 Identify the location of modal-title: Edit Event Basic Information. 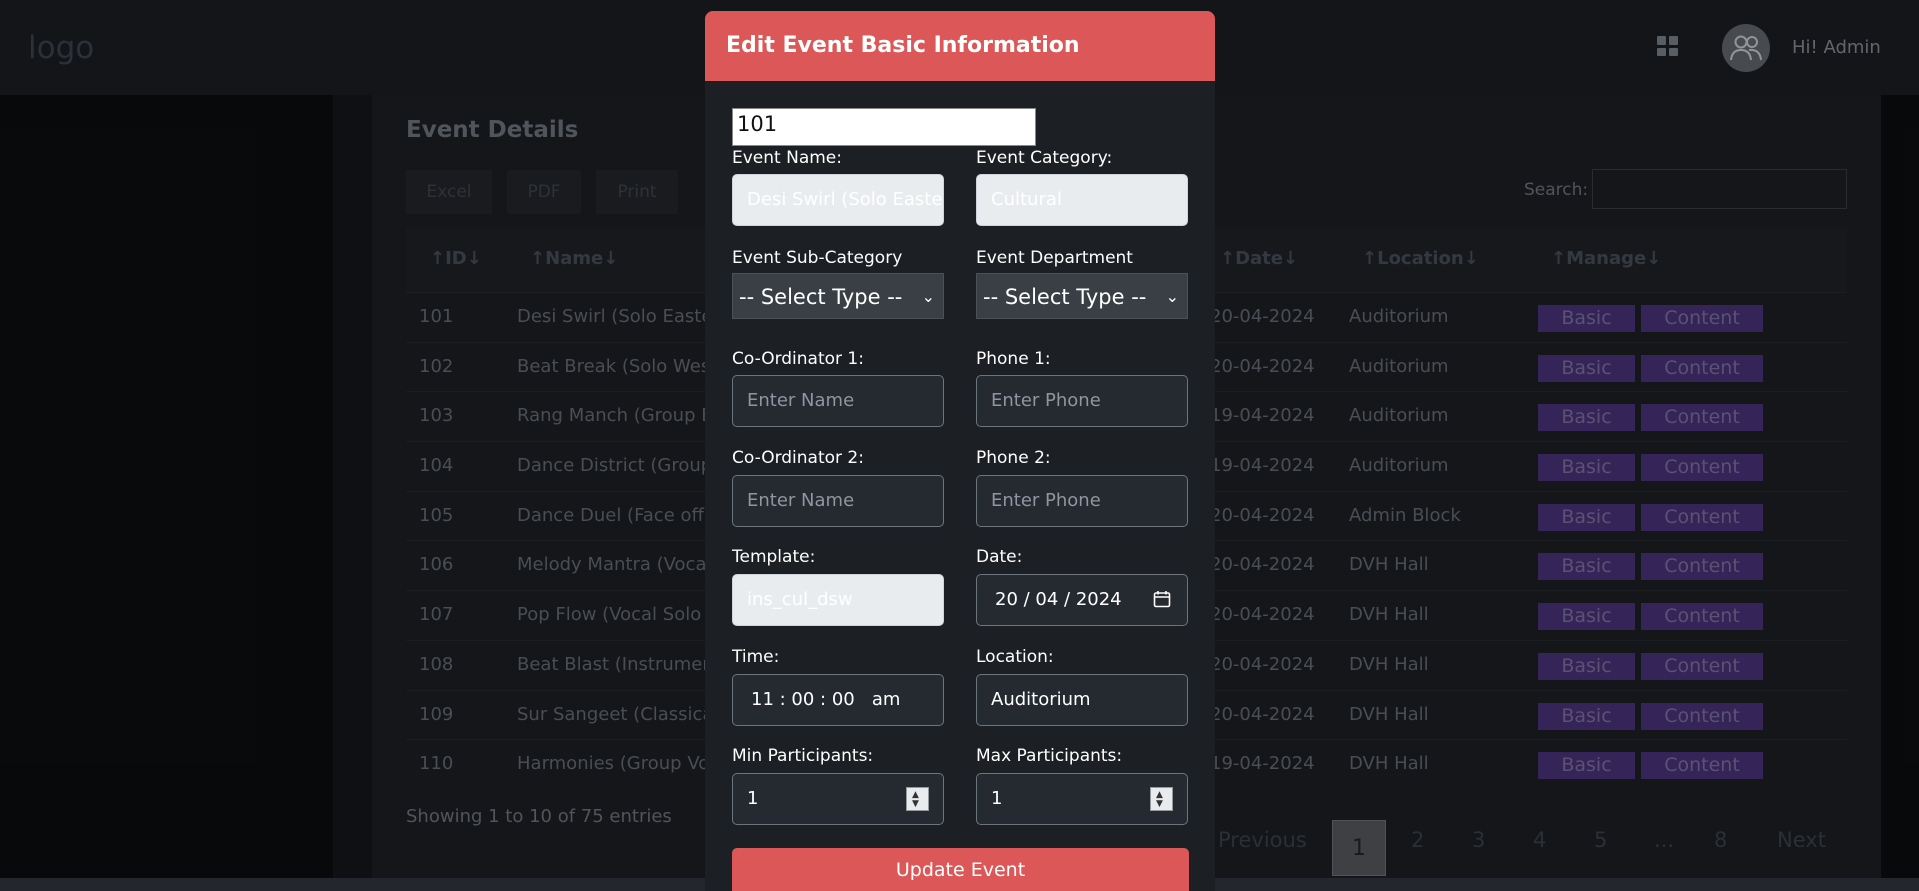
(903, 45).